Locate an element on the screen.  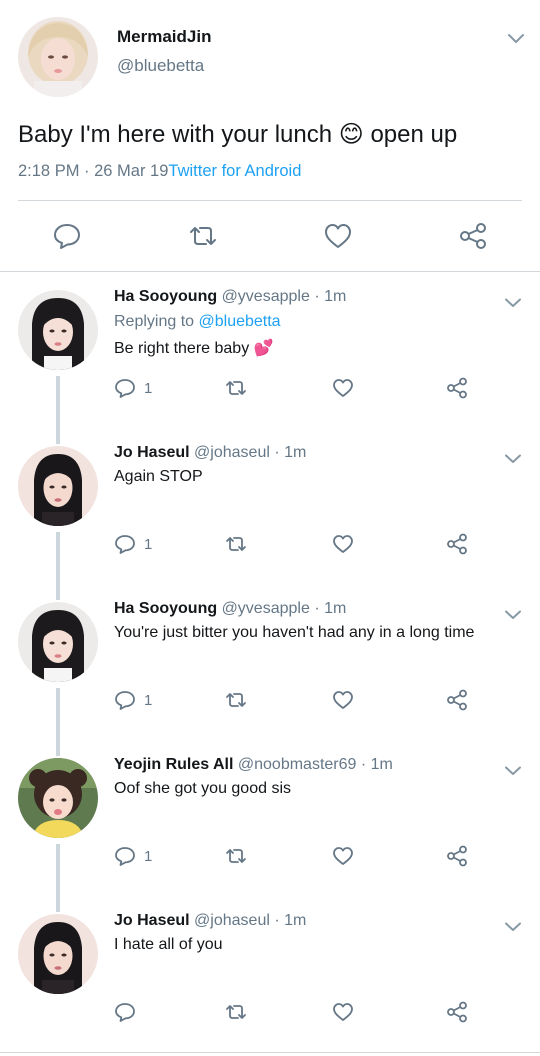
reply-header: Yeojin Rules All @noobmaster69 · 1m is located at coordinates (253, 765).